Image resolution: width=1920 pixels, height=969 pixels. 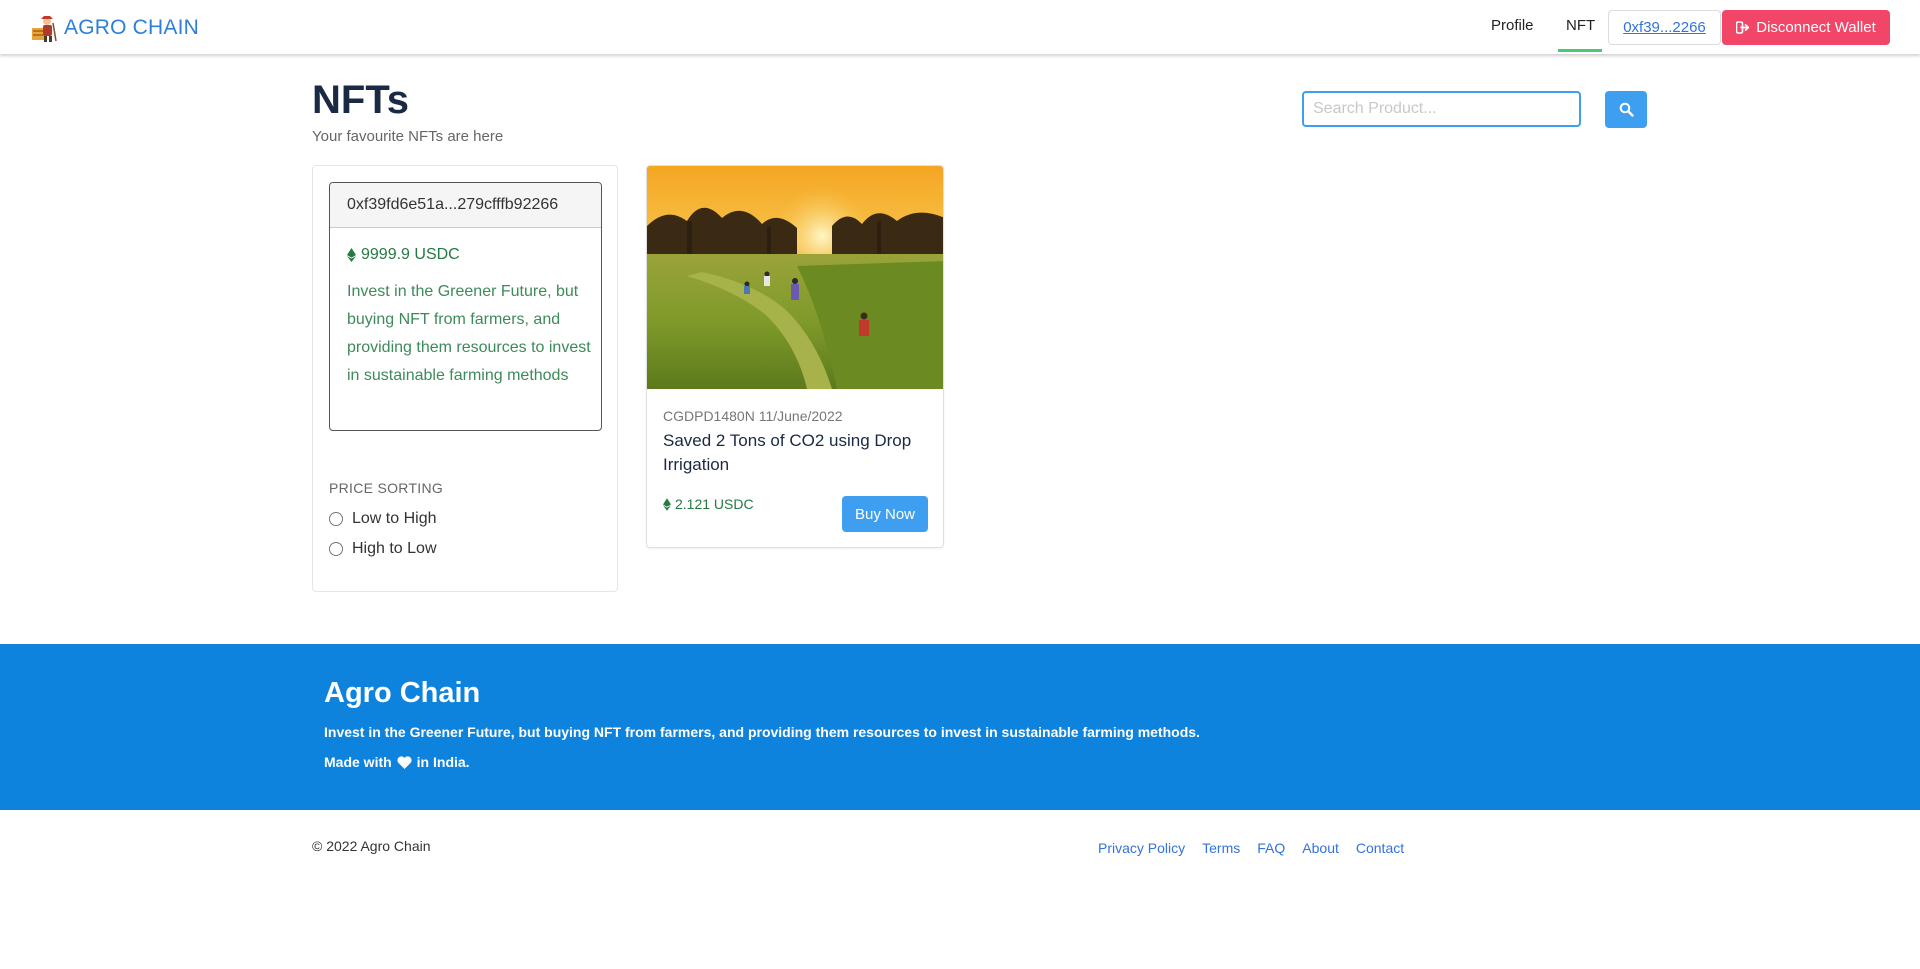 What do you see at coordinates (44, 29) in the screenshot?
I see `farmer-logo-icon` at bounding box center [44, 29].